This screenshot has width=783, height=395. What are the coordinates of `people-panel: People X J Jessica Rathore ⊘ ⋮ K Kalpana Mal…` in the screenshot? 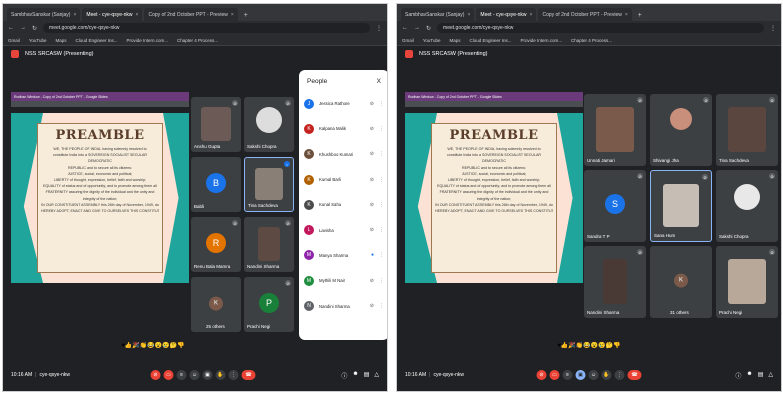 It's located at (343, 205).